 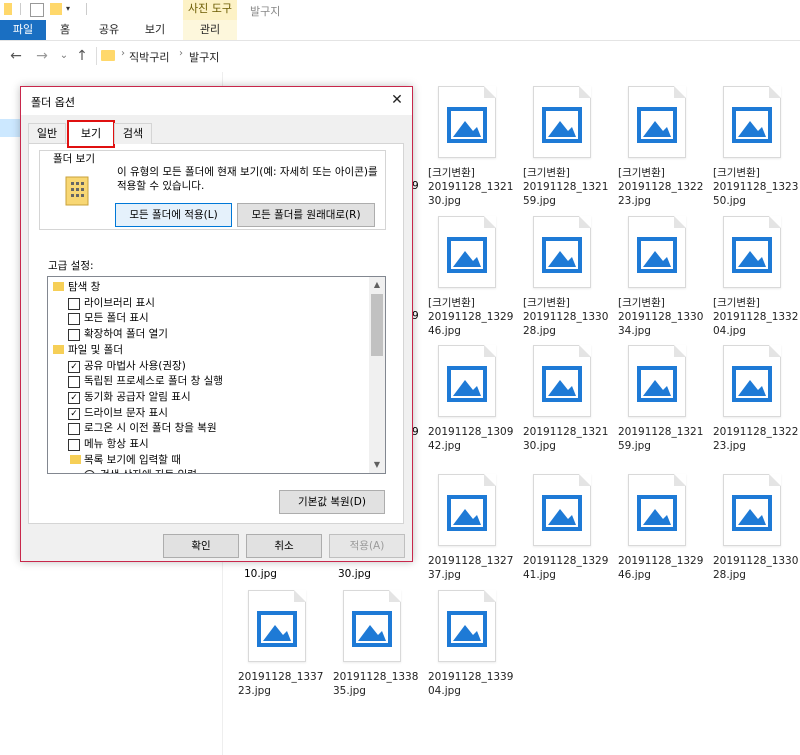 I want to click on setting-label: 라이브러리 표시, so click(x=119, y=302).